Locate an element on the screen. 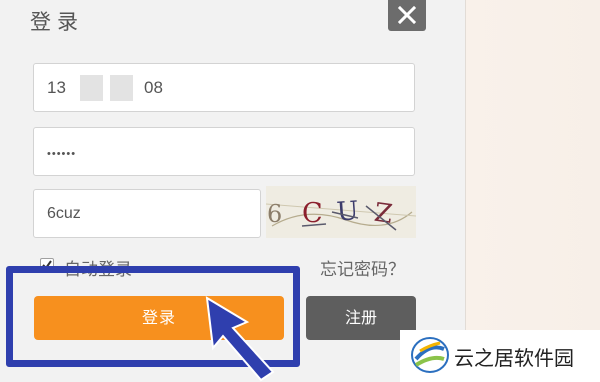 This screenshot has height=382, width=600. svg-text: 6 is located at coordinates (274, 214).